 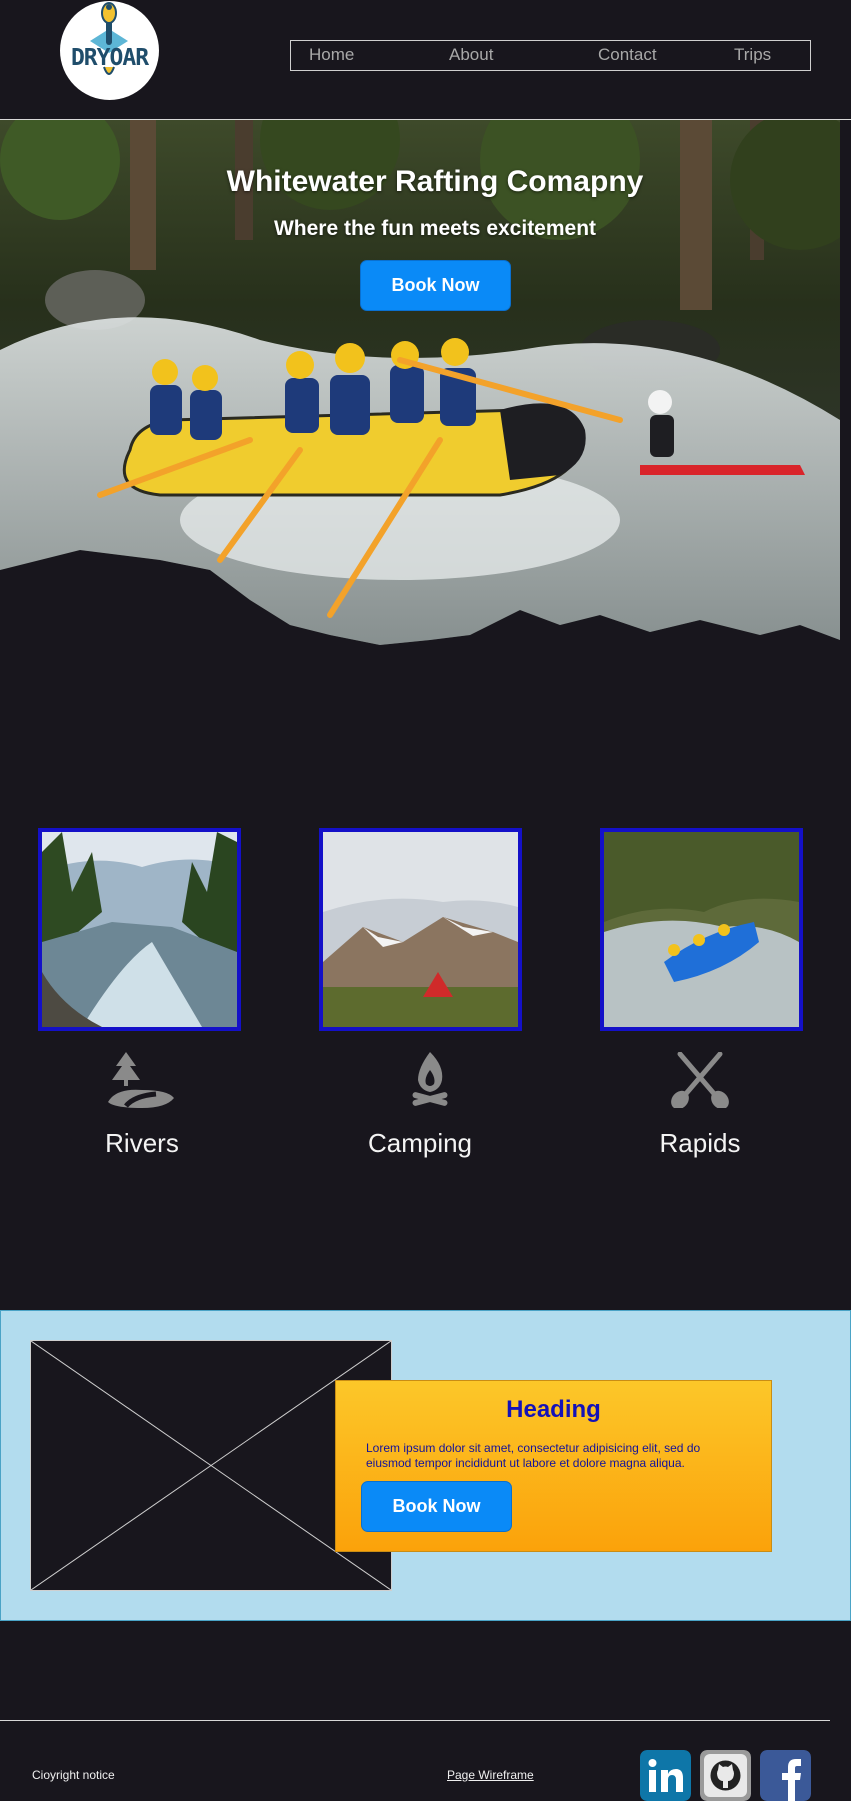 I want to click on github-link, so click(x=725, y=1775).